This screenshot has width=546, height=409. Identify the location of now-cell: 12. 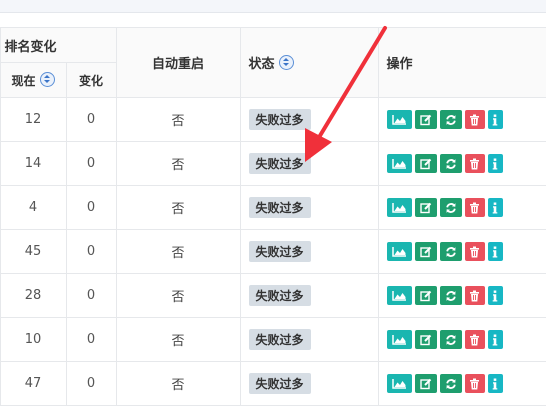
(33, 119).